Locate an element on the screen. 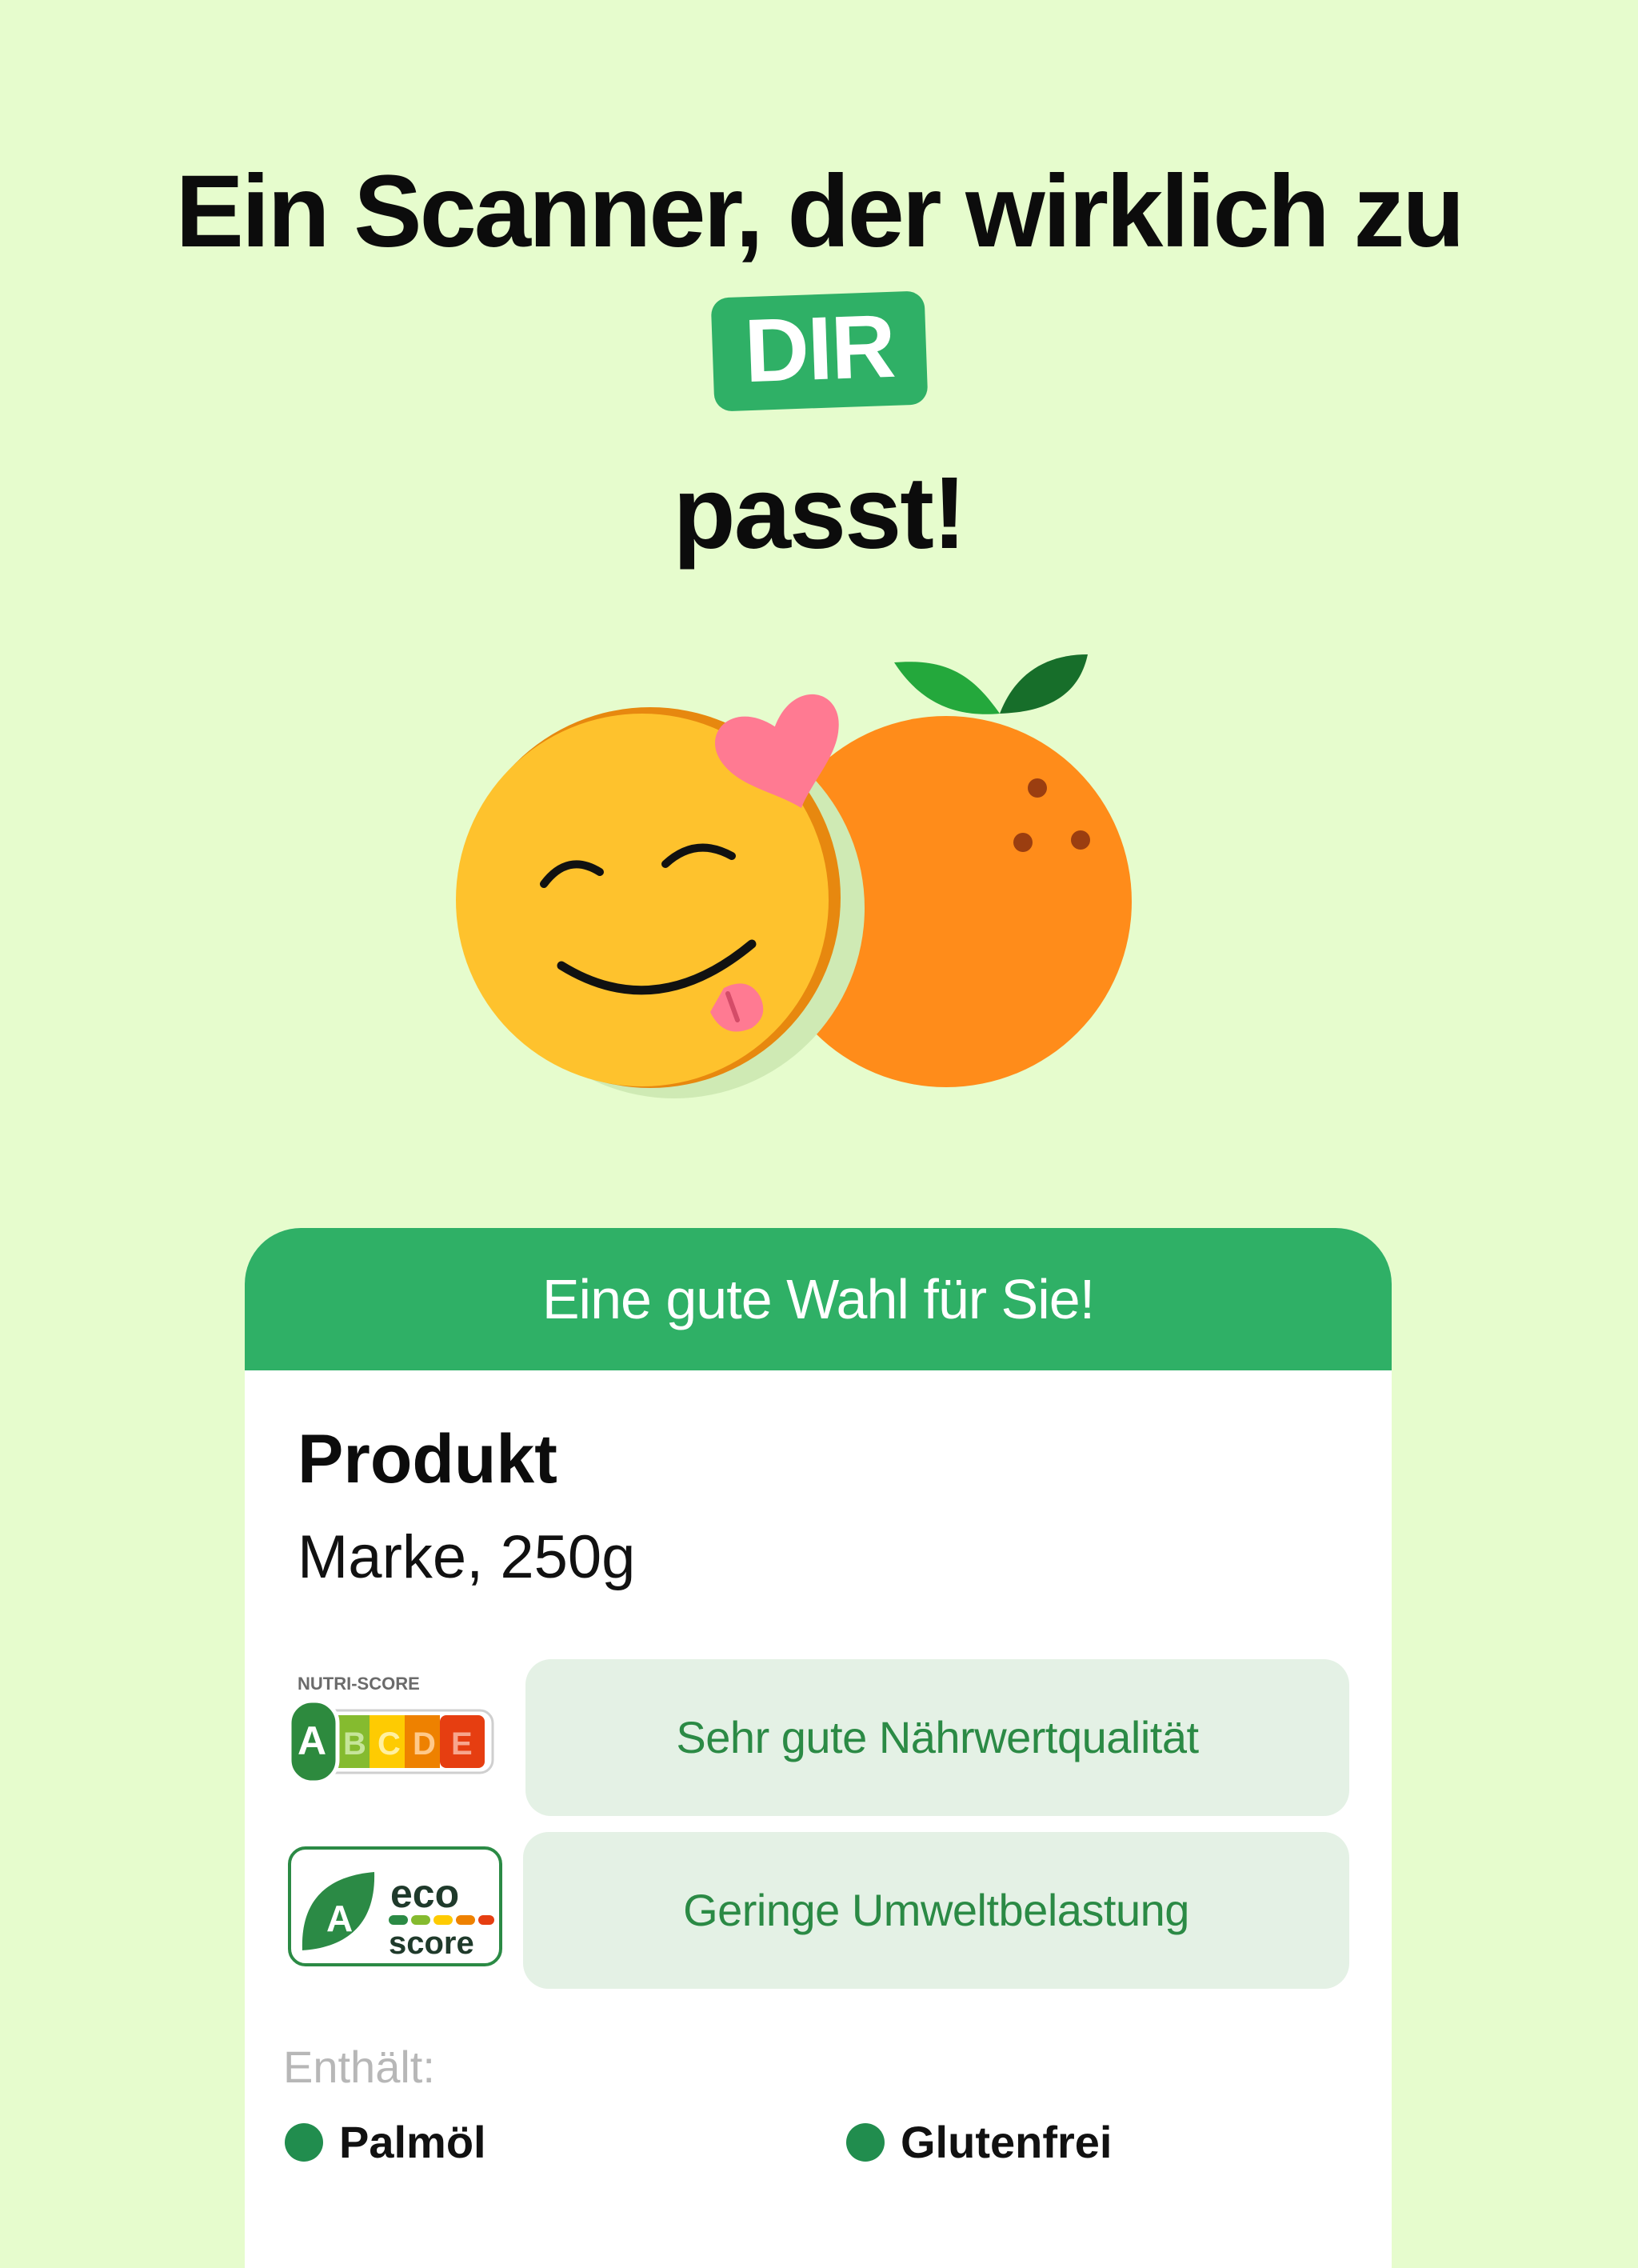  headline-highlight-badge: DIR is located at coordinates (819, 351).